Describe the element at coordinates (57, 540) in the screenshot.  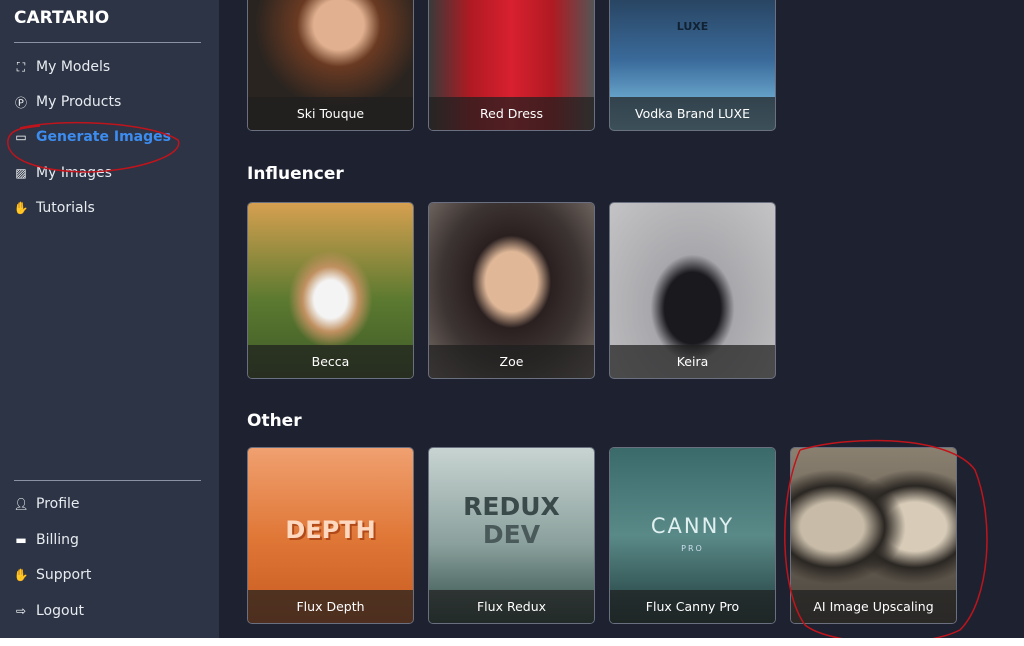
I see `label: Billing` at that location.